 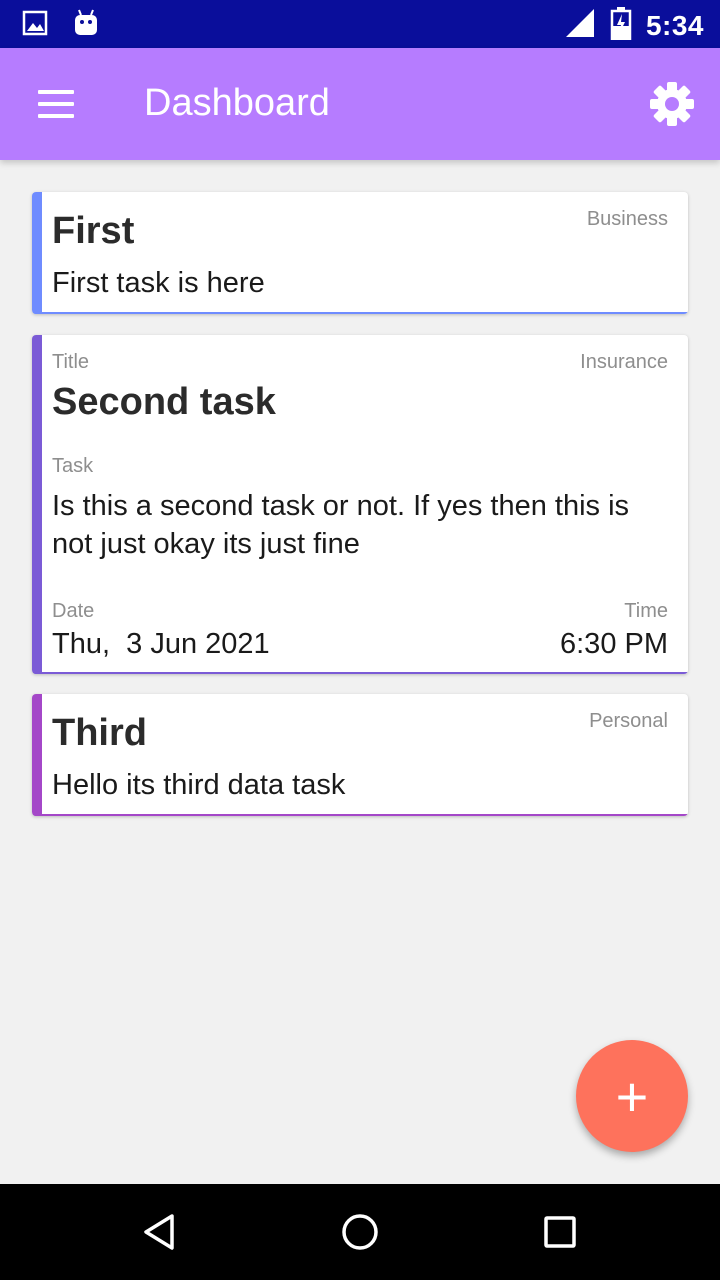 I want to click on task-category: Personal, so click(x=628, y=721).